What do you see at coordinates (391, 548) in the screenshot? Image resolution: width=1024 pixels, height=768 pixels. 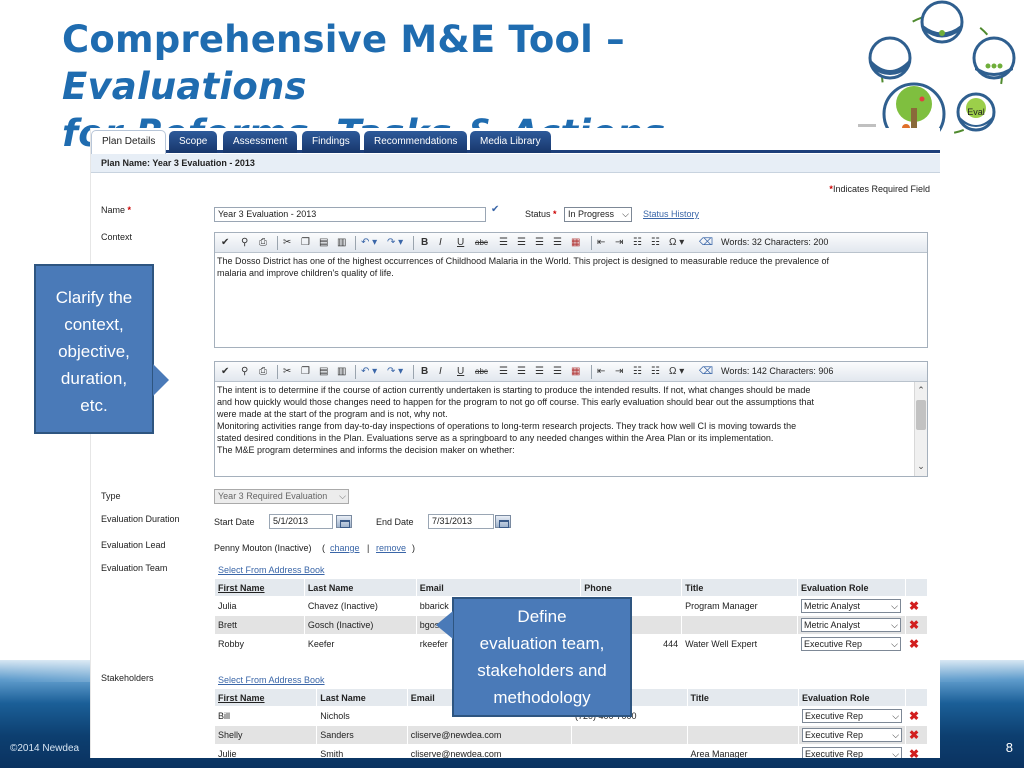 I see `lead-remove-link: remove` at bounding box center [391, 548].